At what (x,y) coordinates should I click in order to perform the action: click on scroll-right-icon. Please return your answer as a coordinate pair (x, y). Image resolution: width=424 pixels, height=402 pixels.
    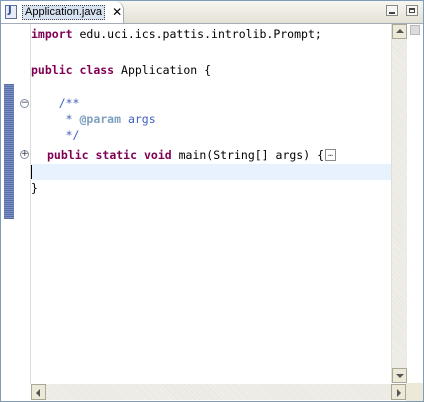
    Looking at the image, I should click on (398, 392).